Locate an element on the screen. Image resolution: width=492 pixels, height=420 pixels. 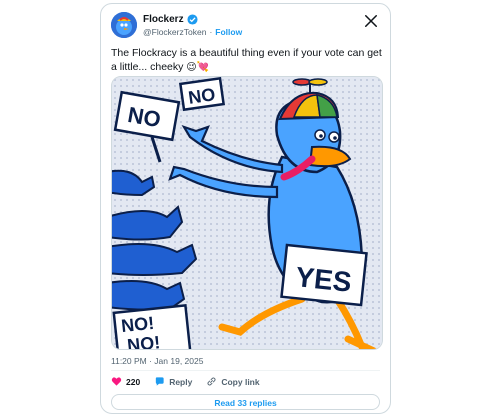
avatar is located at coordinates (124, 25).